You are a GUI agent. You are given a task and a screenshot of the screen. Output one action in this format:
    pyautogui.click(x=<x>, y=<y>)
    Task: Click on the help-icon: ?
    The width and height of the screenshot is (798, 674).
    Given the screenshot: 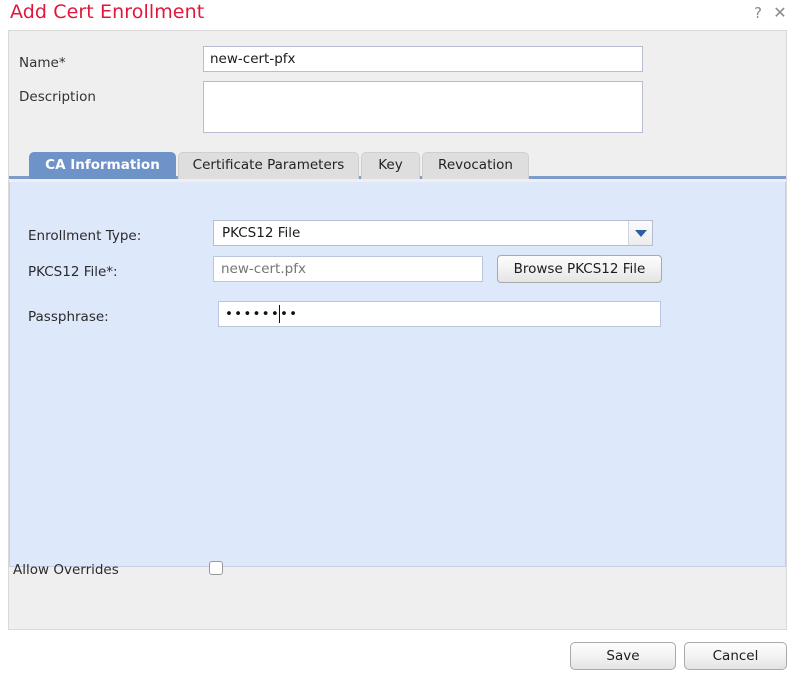 What is the action you would take?
    pyautogui.click(x=758, y=13)
    